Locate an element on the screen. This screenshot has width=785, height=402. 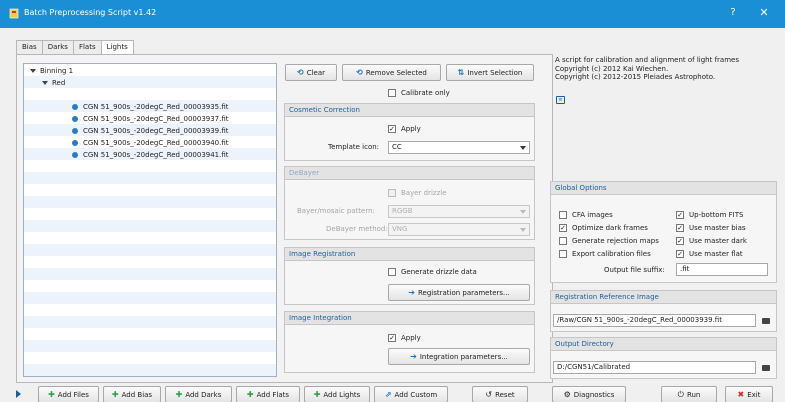
integration-apply-label: Apply is located at coordinates (411, 338).